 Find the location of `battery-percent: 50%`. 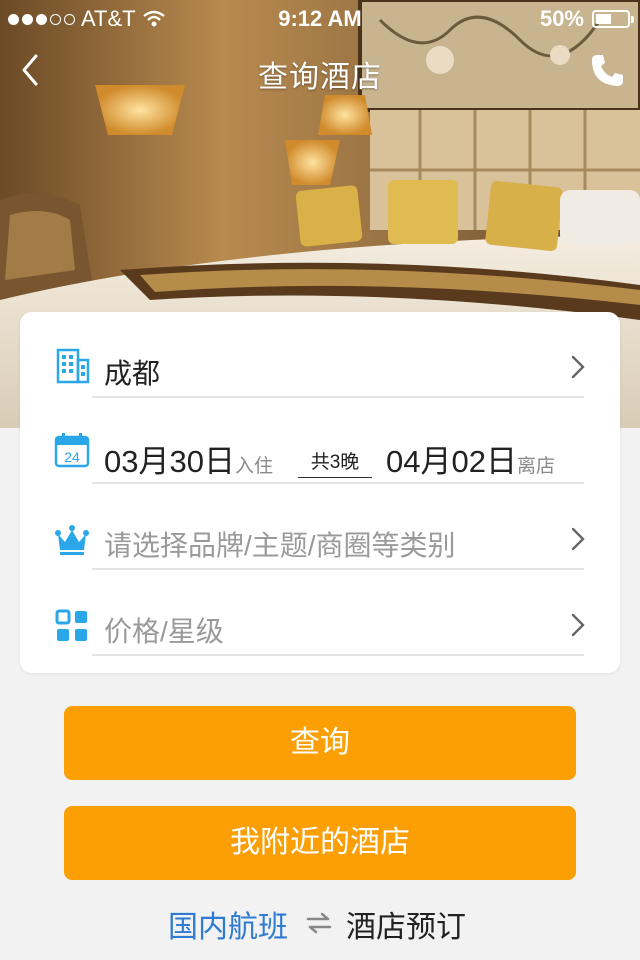

battery-percent: 50% is located at coordinates (561, 18).